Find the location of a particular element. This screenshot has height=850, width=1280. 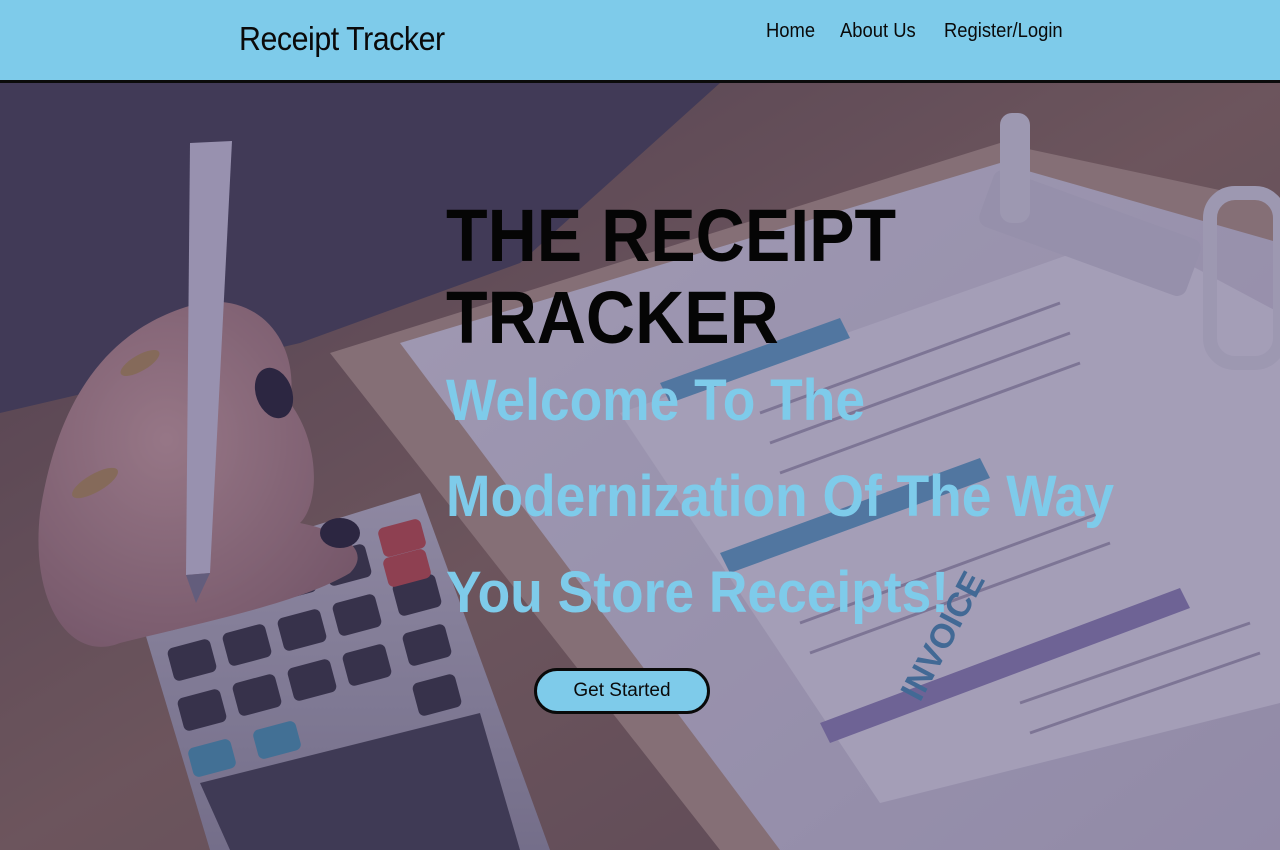

brand-title: Receipt Tracker is located at coordinates (342, 39).